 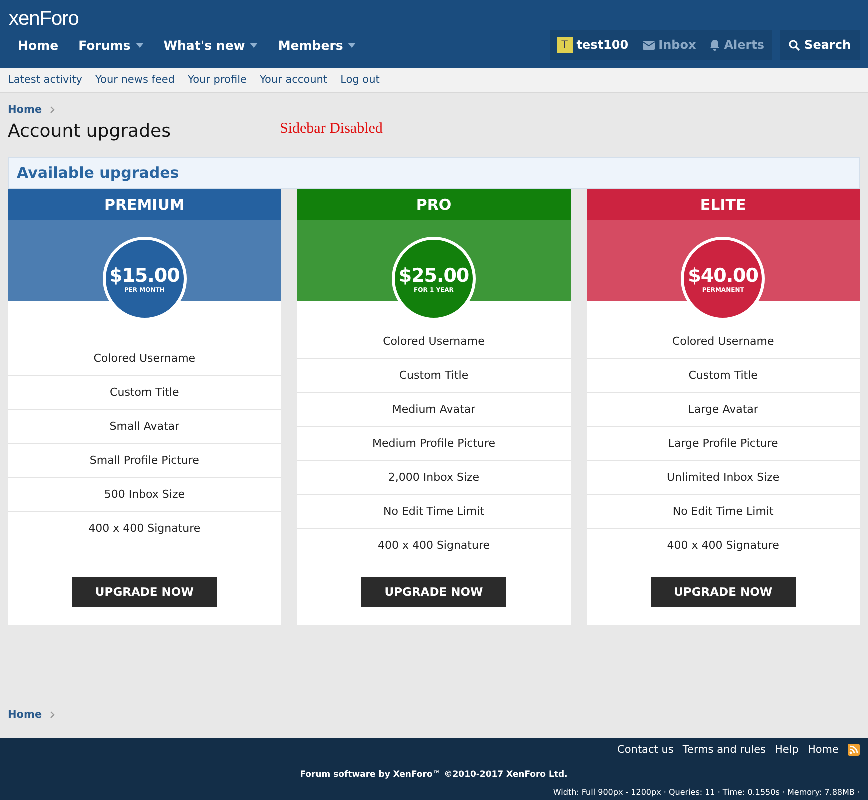 I want to click on nav-tab: What's new, so click(x=211, y=45).